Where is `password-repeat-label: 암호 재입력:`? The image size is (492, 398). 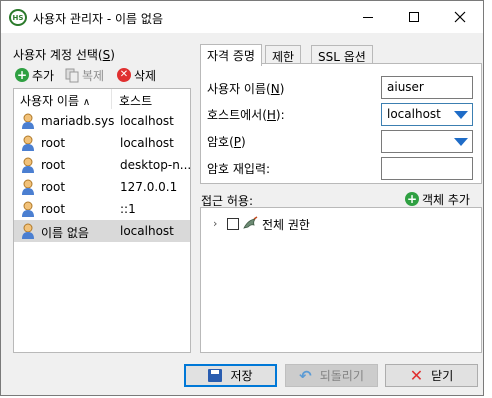
password-repeat-label: 암호 재입력: is located at coordinates (239, 169).